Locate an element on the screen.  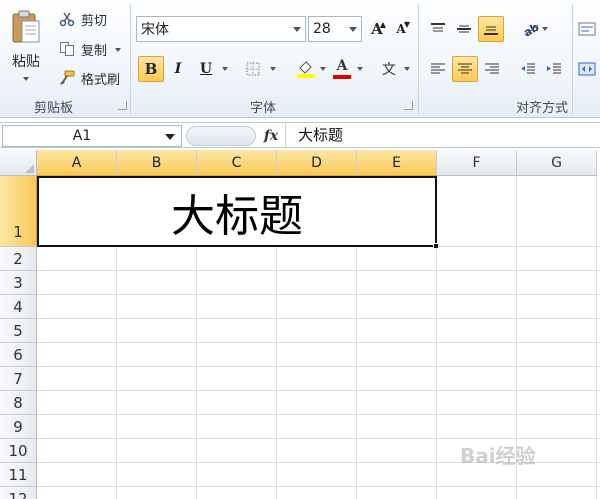
formula-bar: A1 fx 大标题 is located at coordinates (300, 135).